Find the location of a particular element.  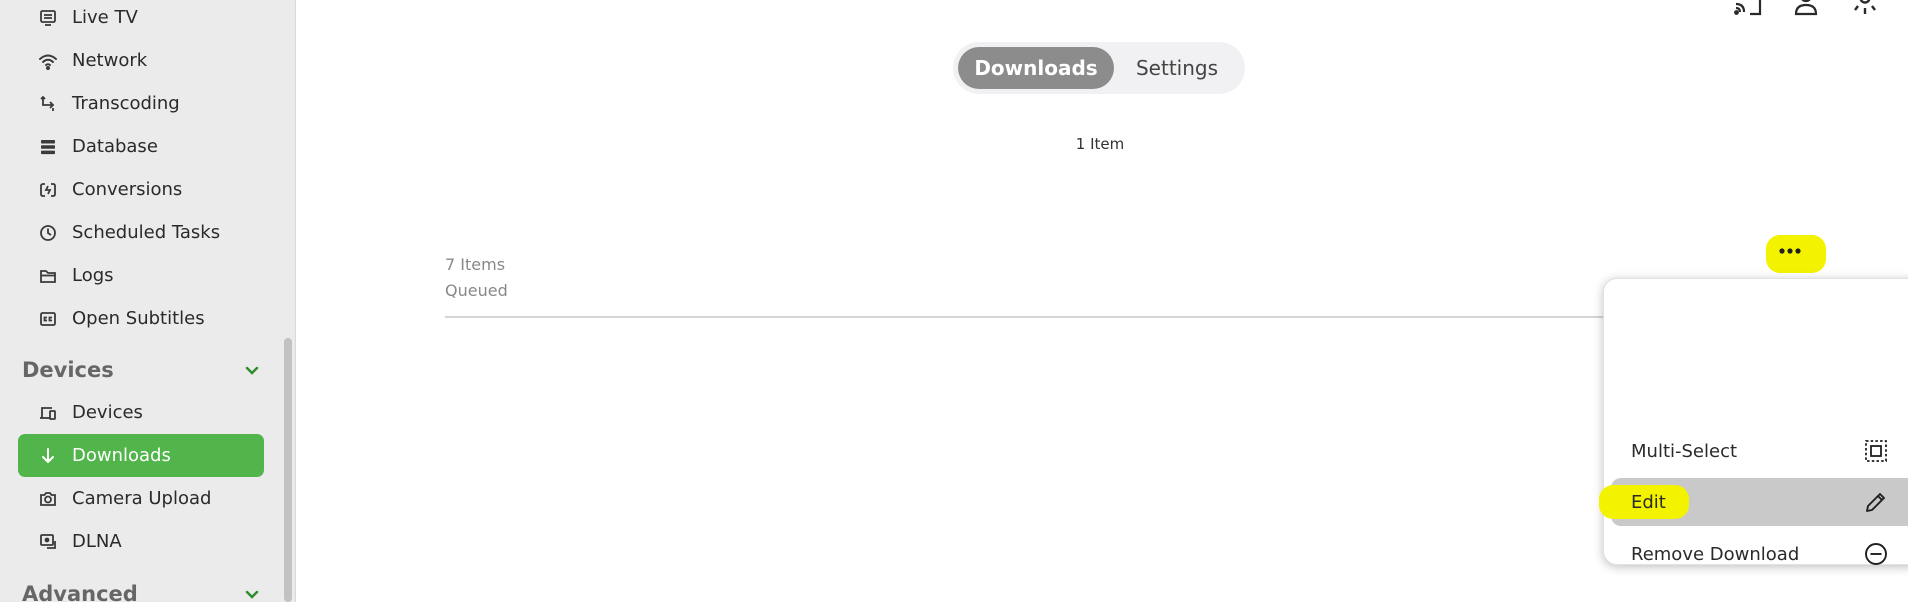

more-options-button is located at coordinates (1790, 251).